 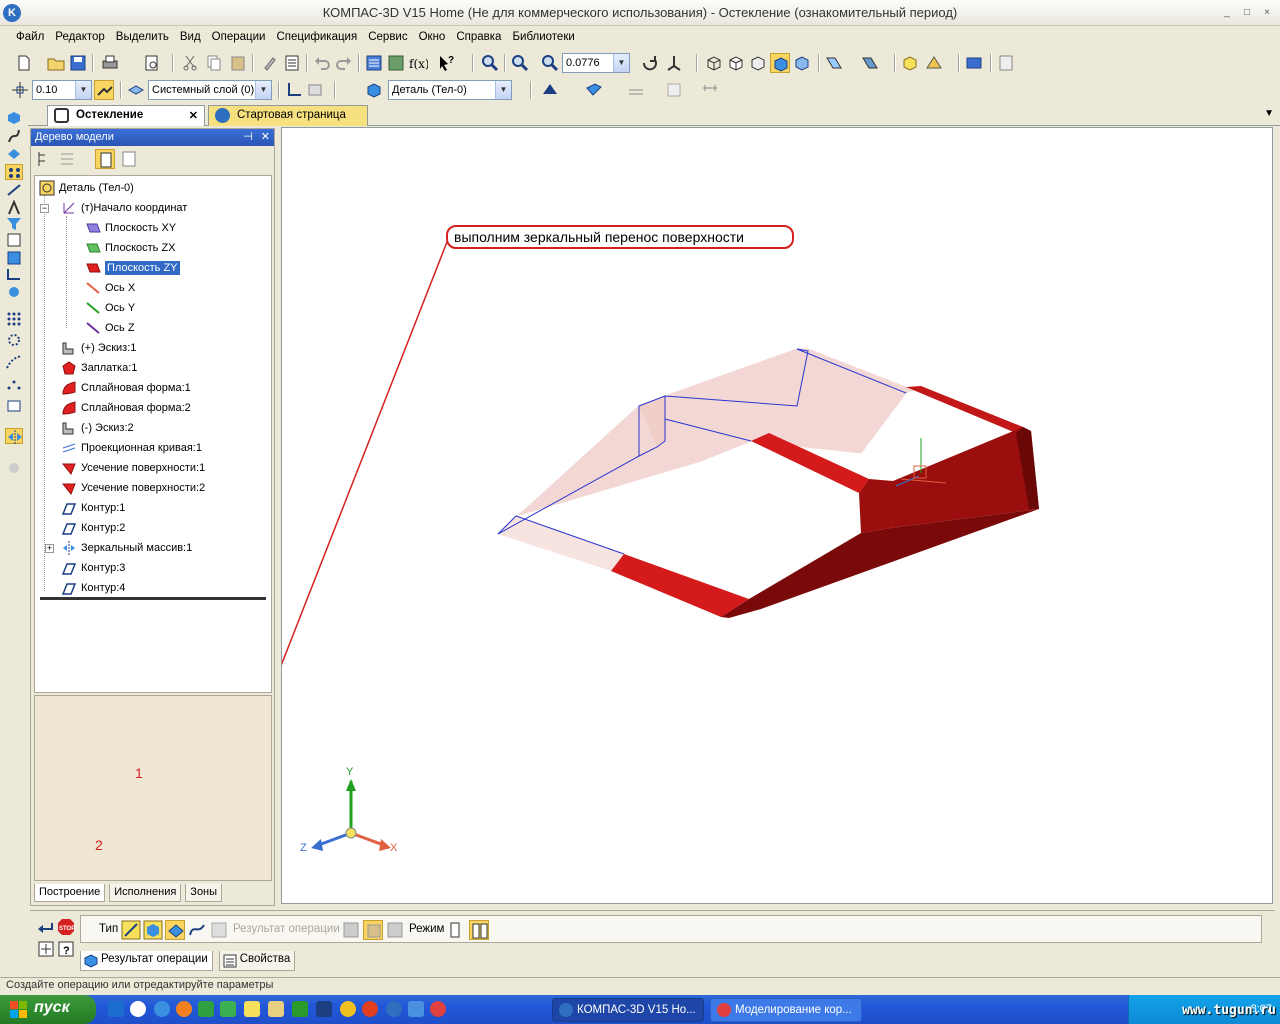 I want to click on firefox-icon, so click(x=184, y=1009).